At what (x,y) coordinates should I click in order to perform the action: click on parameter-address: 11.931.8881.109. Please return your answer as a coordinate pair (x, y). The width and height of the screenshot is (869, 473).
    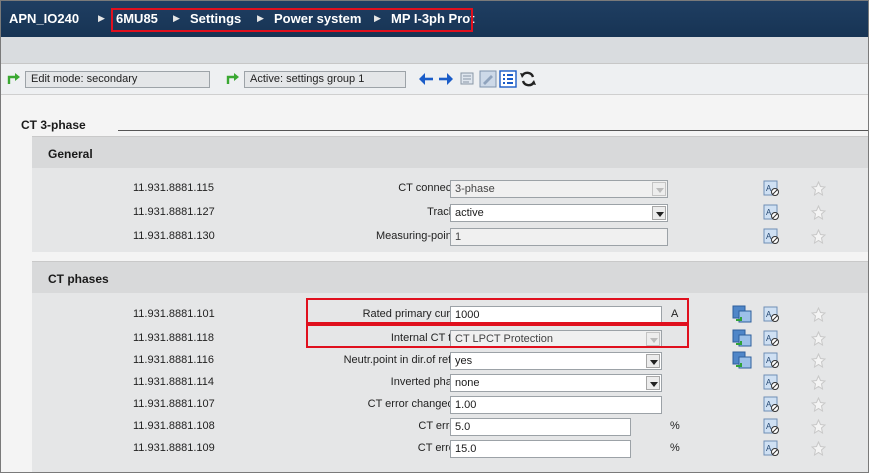
    Looking at the image, I should click on (174, 448).